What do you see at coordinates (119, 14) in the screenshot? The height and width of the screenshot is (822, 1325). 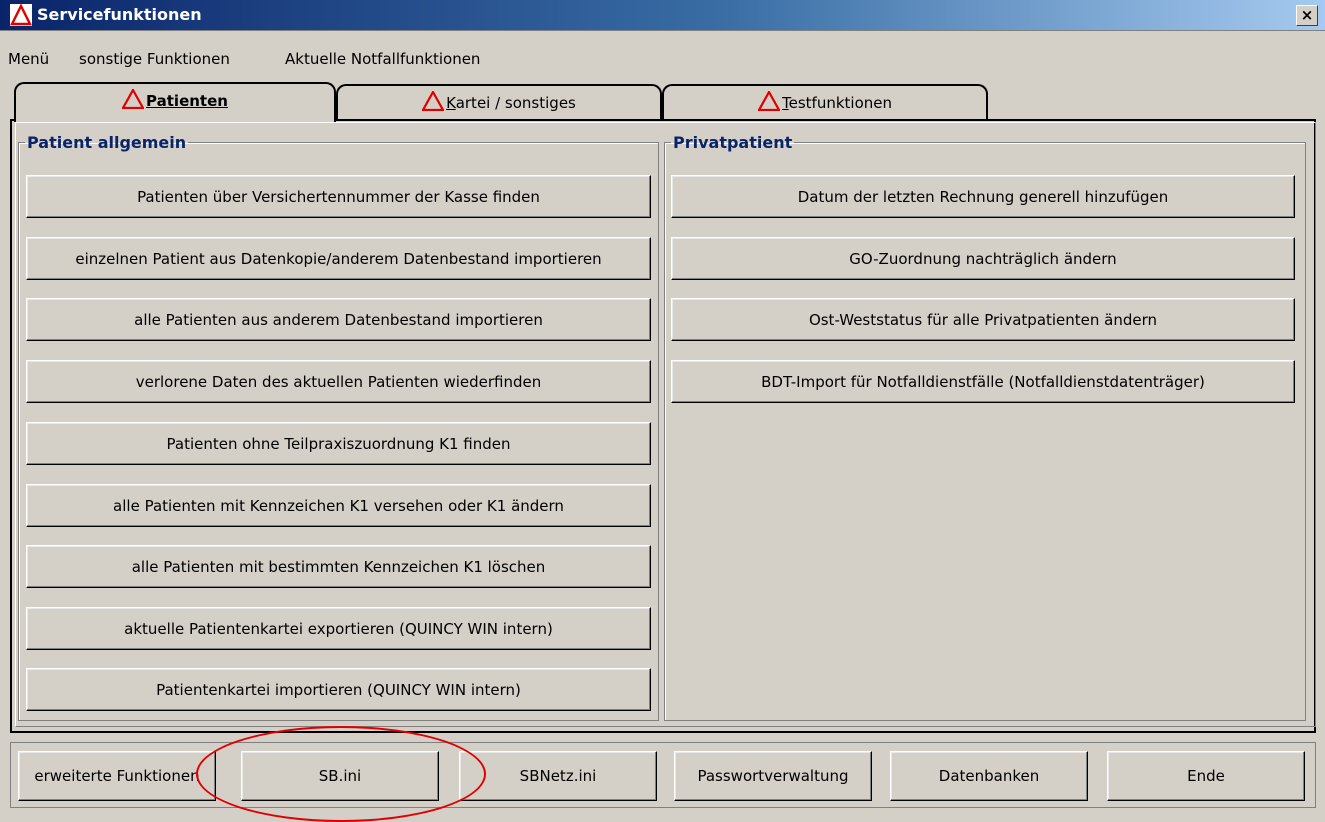 I see `window-title: Servicefunktionen` at bounding box center [119, 14].